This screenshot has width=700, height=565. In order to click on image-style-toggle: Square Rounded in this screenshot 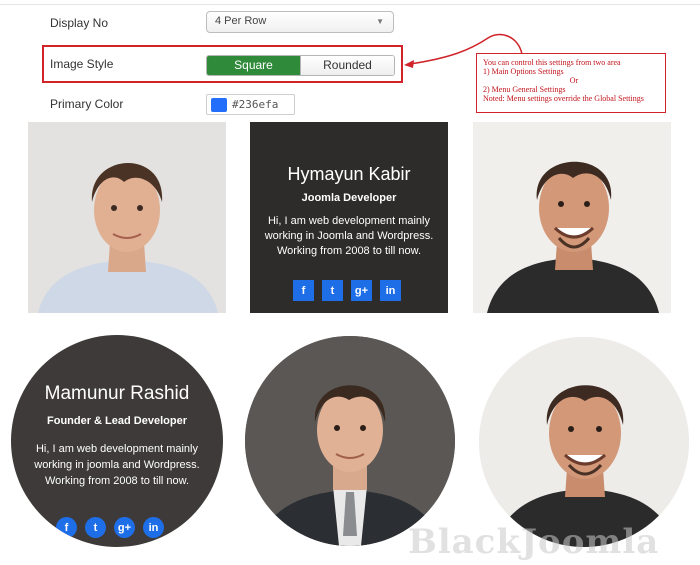, I will do `click(300, 65)`.